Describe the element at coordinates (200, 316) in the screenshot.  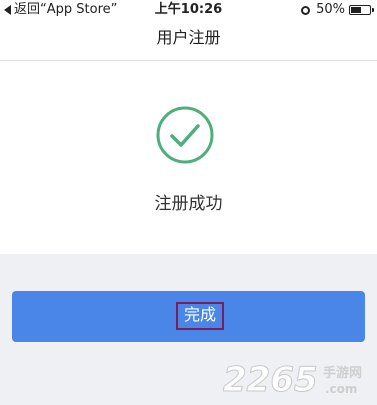
I see `done-button-label: 完成` at that location.